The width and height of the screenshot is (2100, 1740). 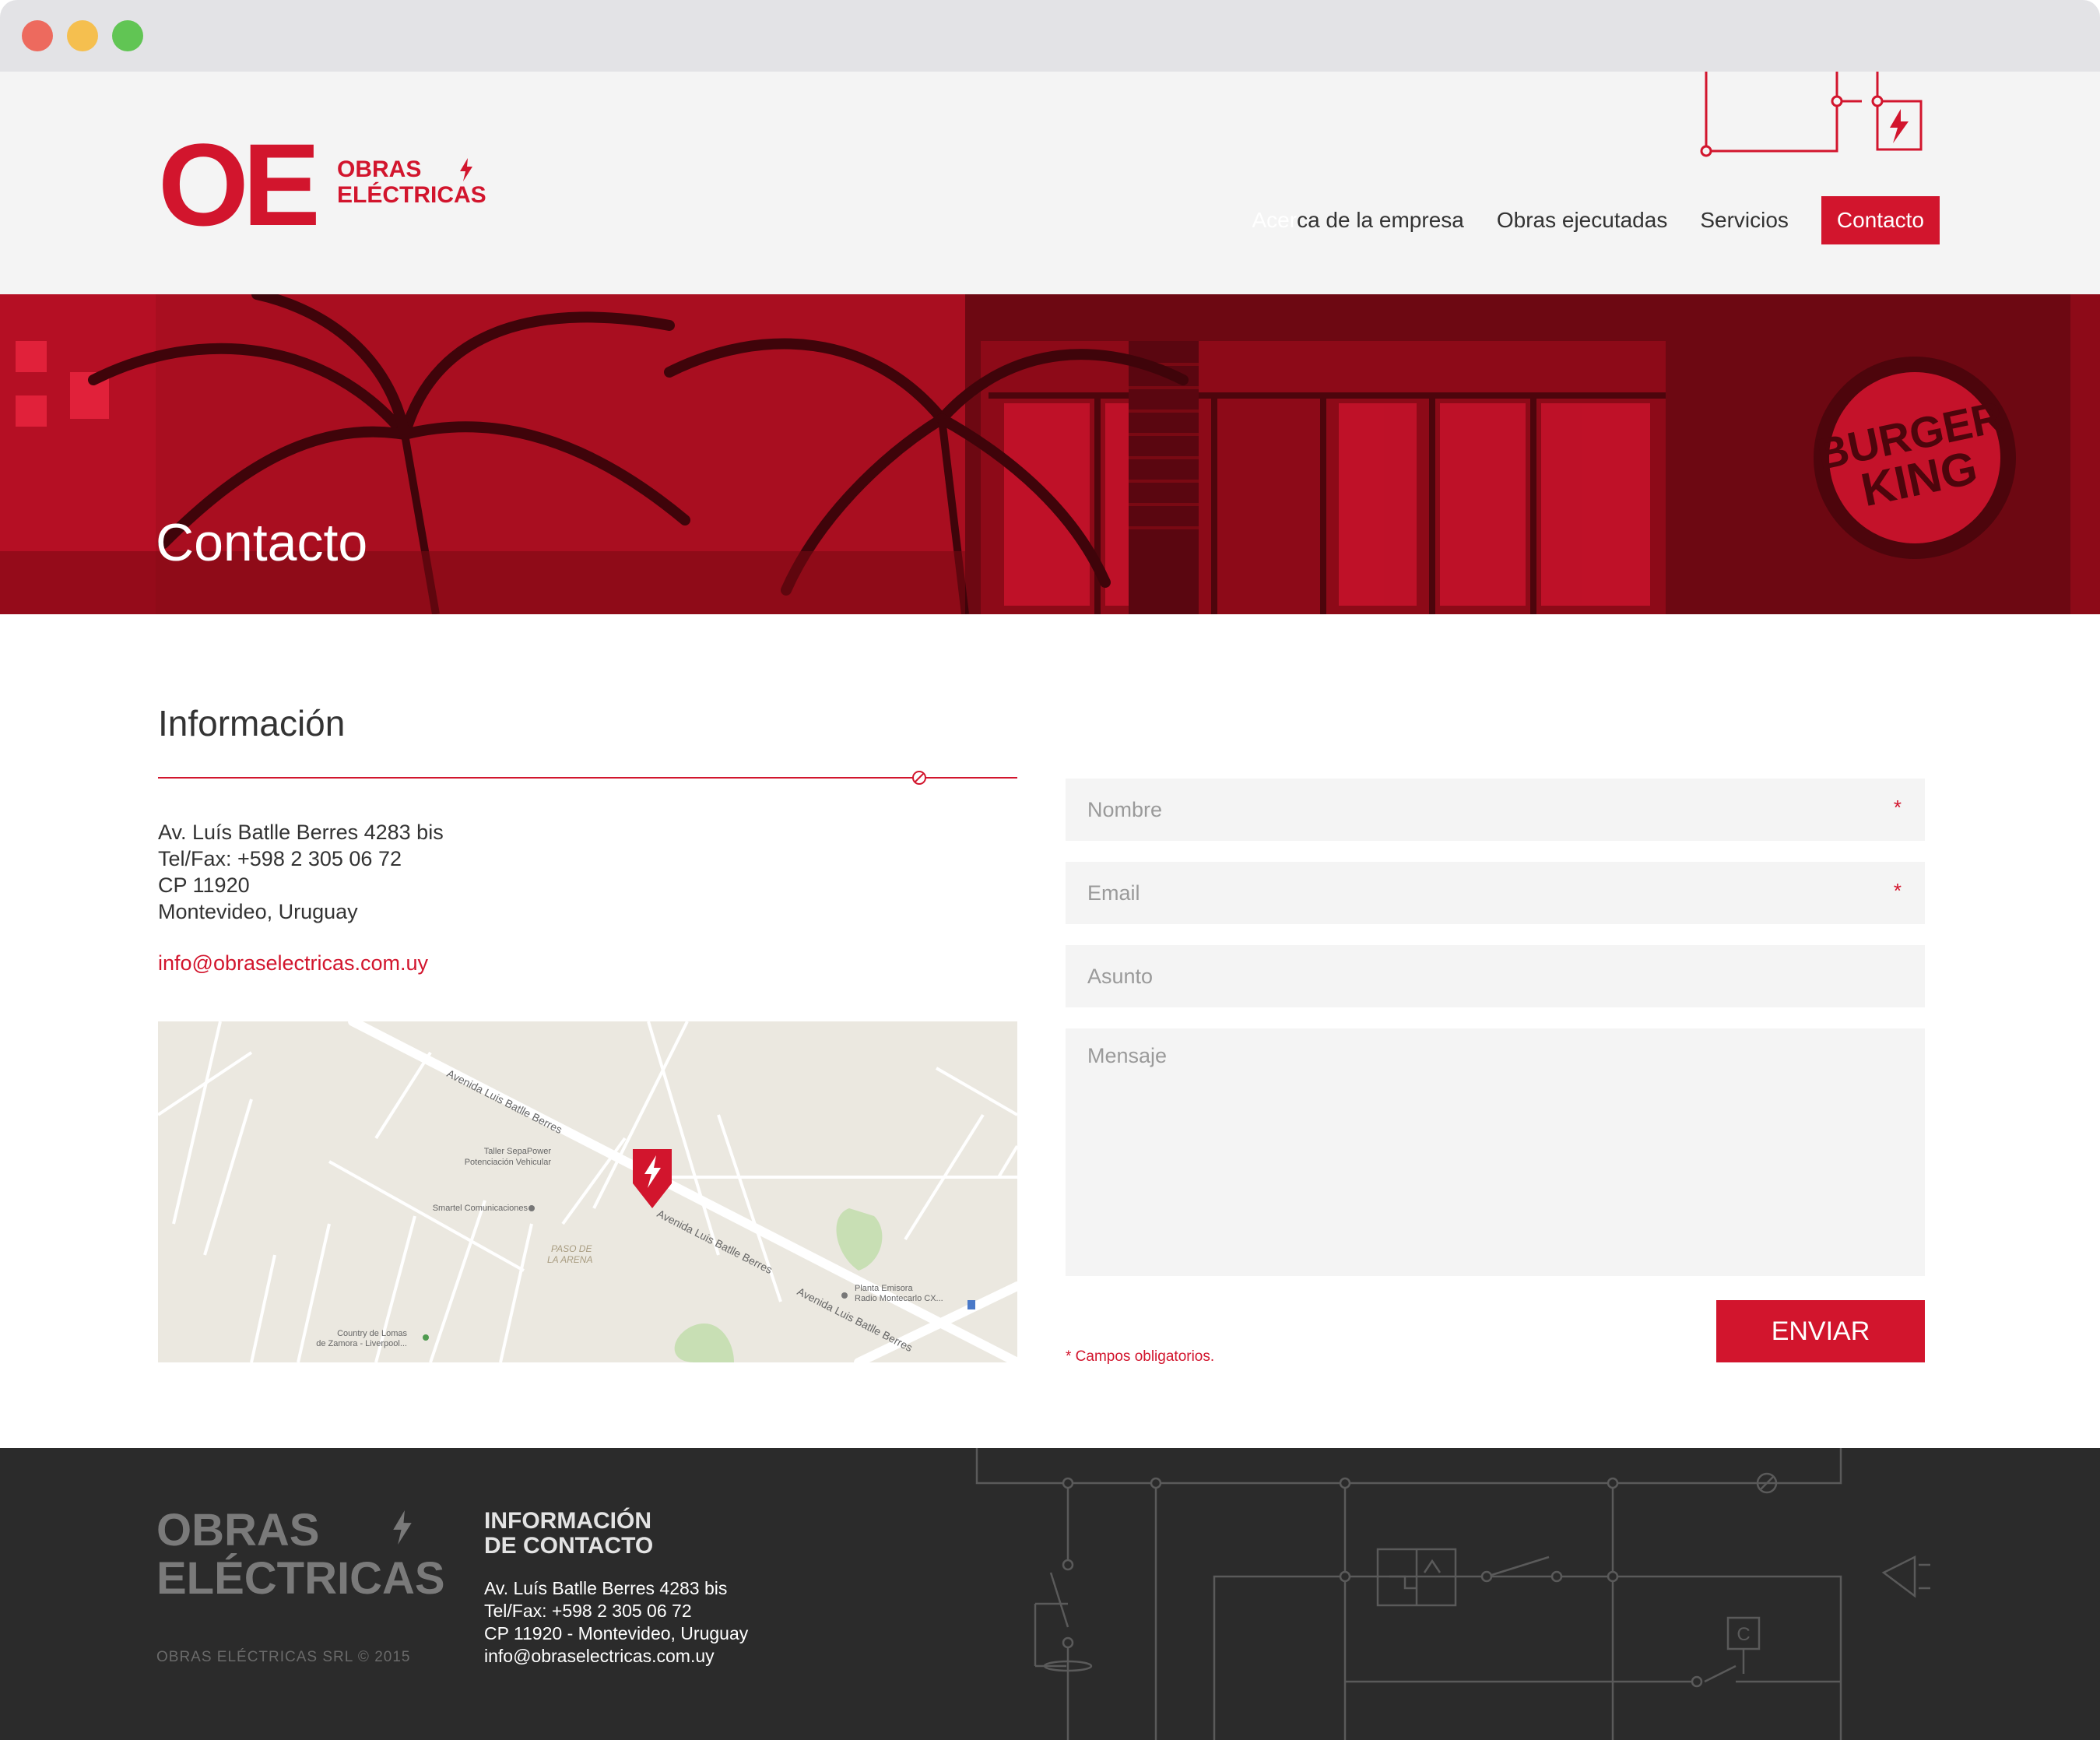 I want to click on minimize-window-button, so click(x=82, y=35).